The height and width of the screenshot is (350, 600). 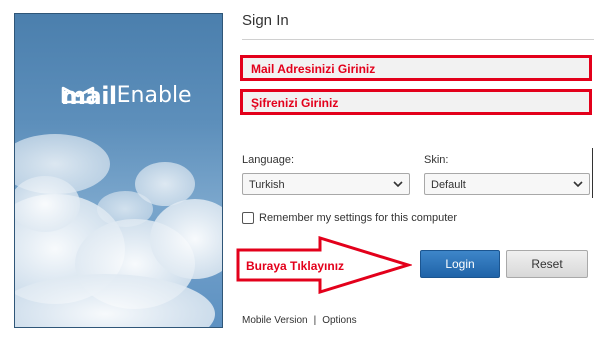 I want to click on email-annotation: Mail Adresinizi Giriniz, so click(x=313, y=69).